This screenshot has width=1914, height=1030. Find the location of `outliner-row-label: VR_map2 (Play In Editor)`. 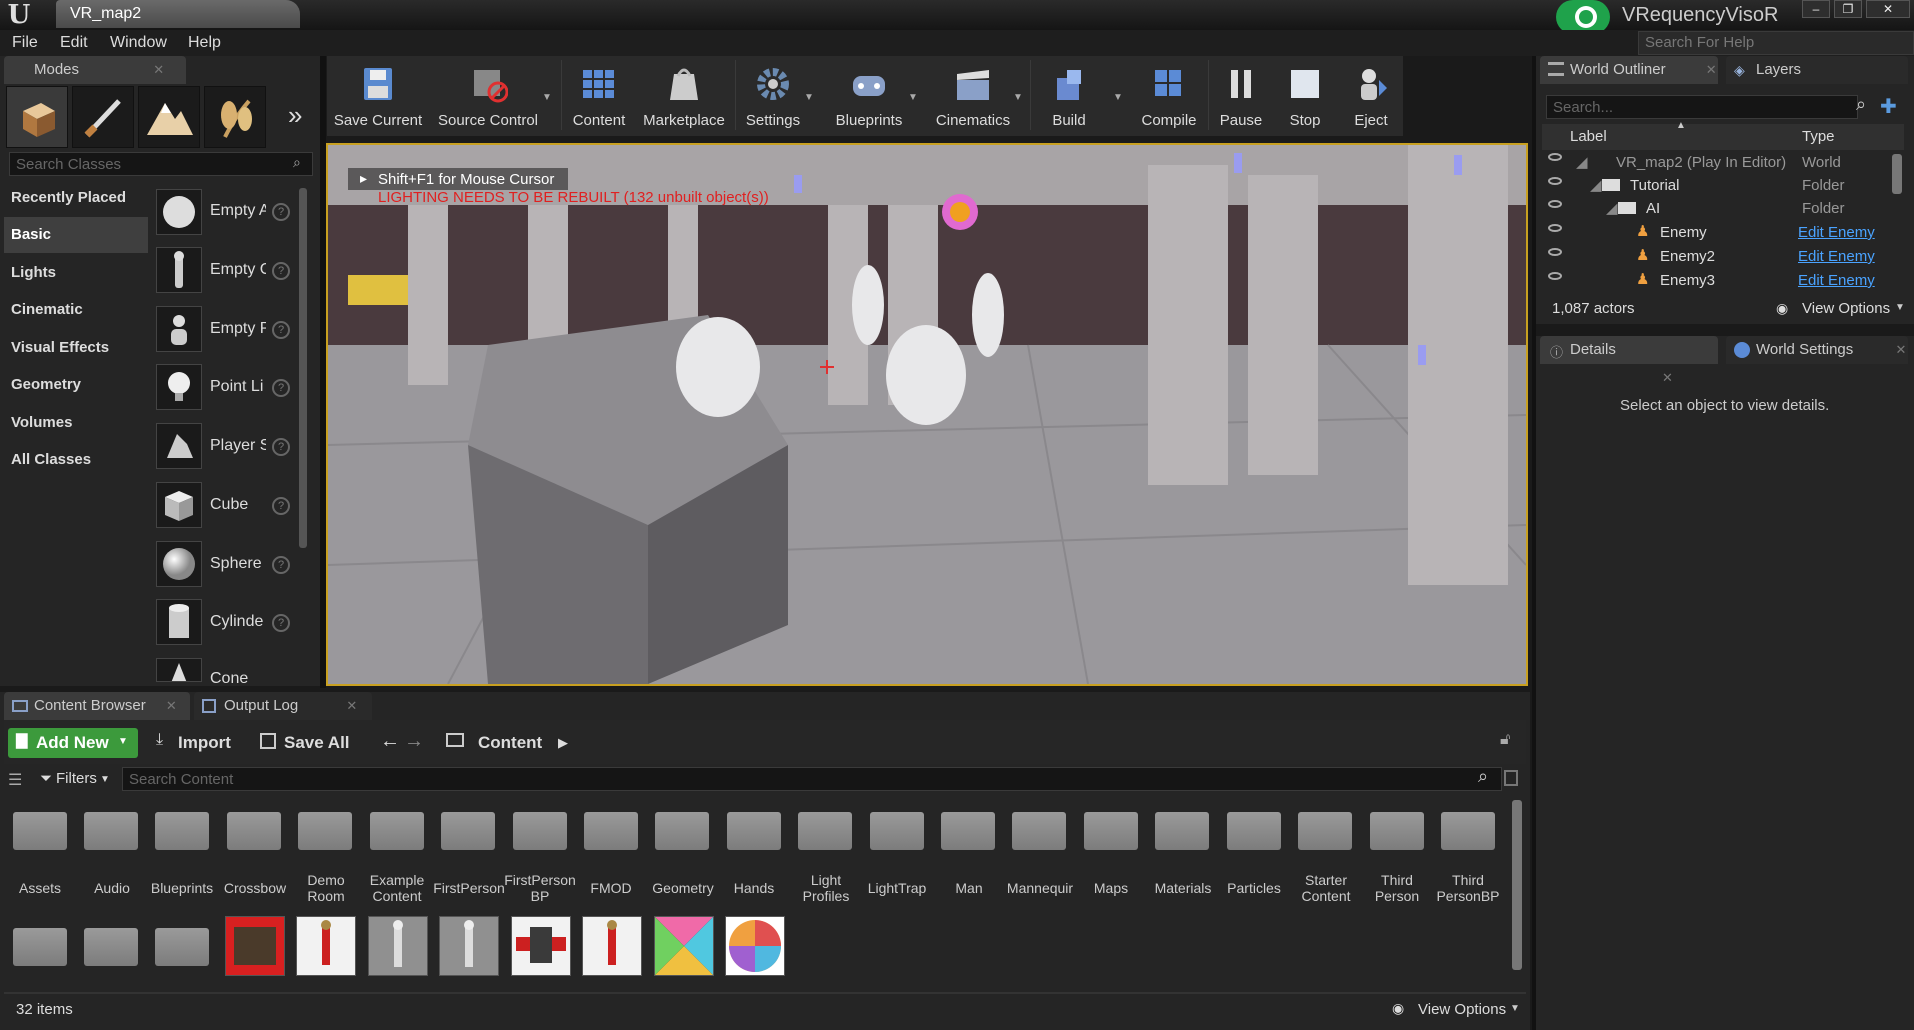

outliner-row-label: VR_map2 (Play In Editor) is located at coordinates (1701, 162).